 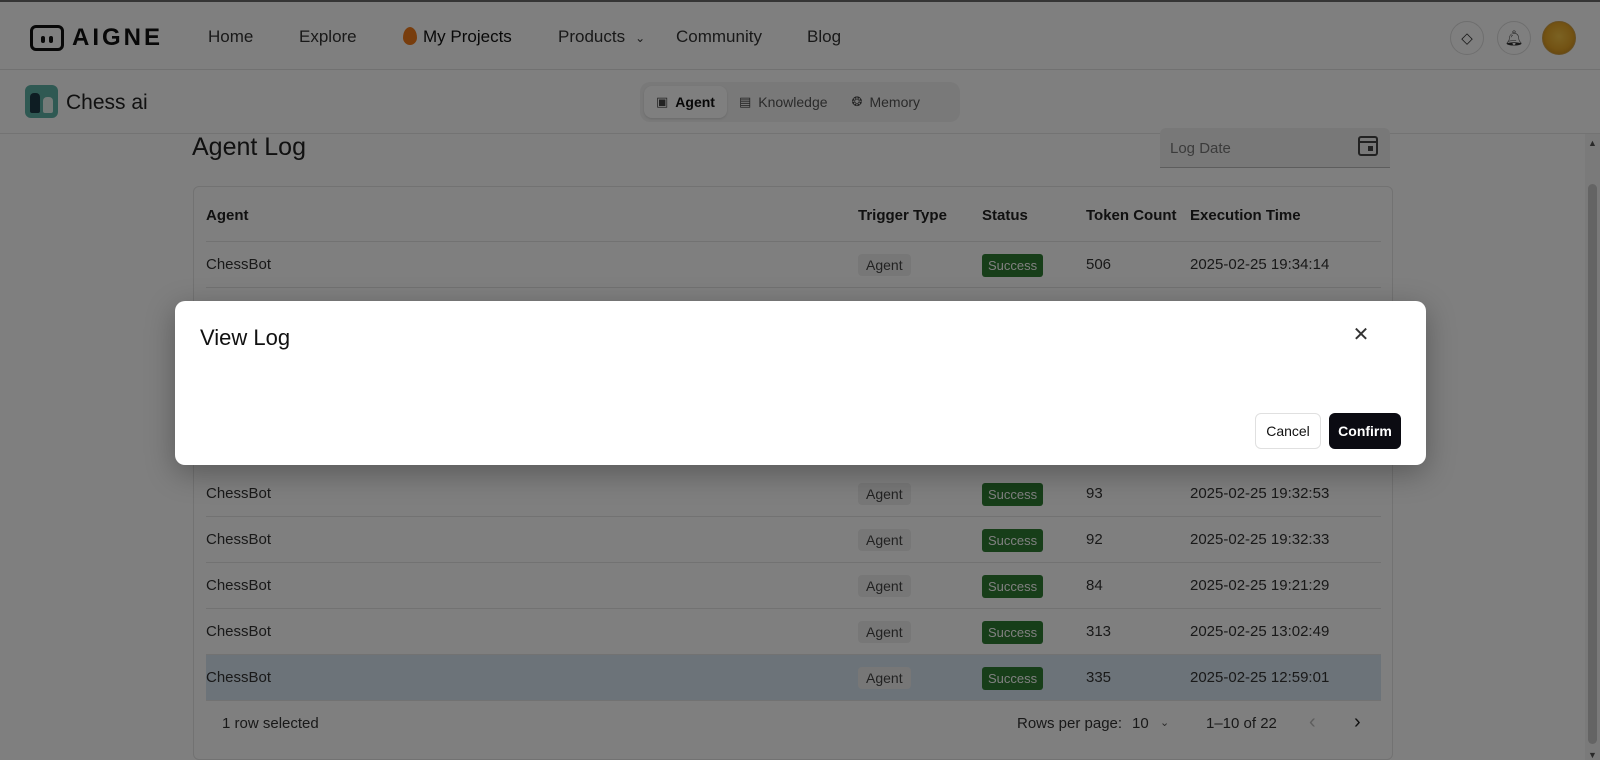 What do you see at coordinates (1365, 431) in the screenshot?
I see `confirm-button: Confirm` at bounding box center [1365, 431].